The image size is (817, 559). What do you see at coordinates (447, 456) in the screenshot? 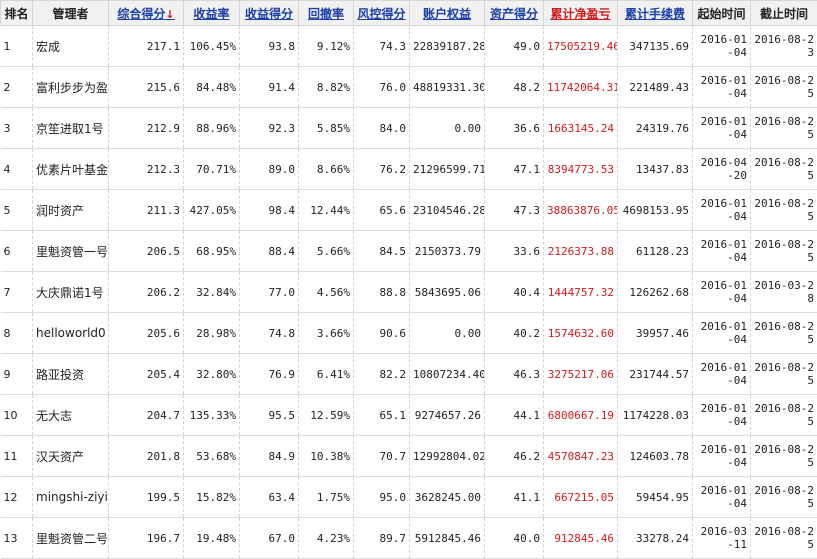
I see `cell-equity: 12992804.02` at bounding box center [447, 456].